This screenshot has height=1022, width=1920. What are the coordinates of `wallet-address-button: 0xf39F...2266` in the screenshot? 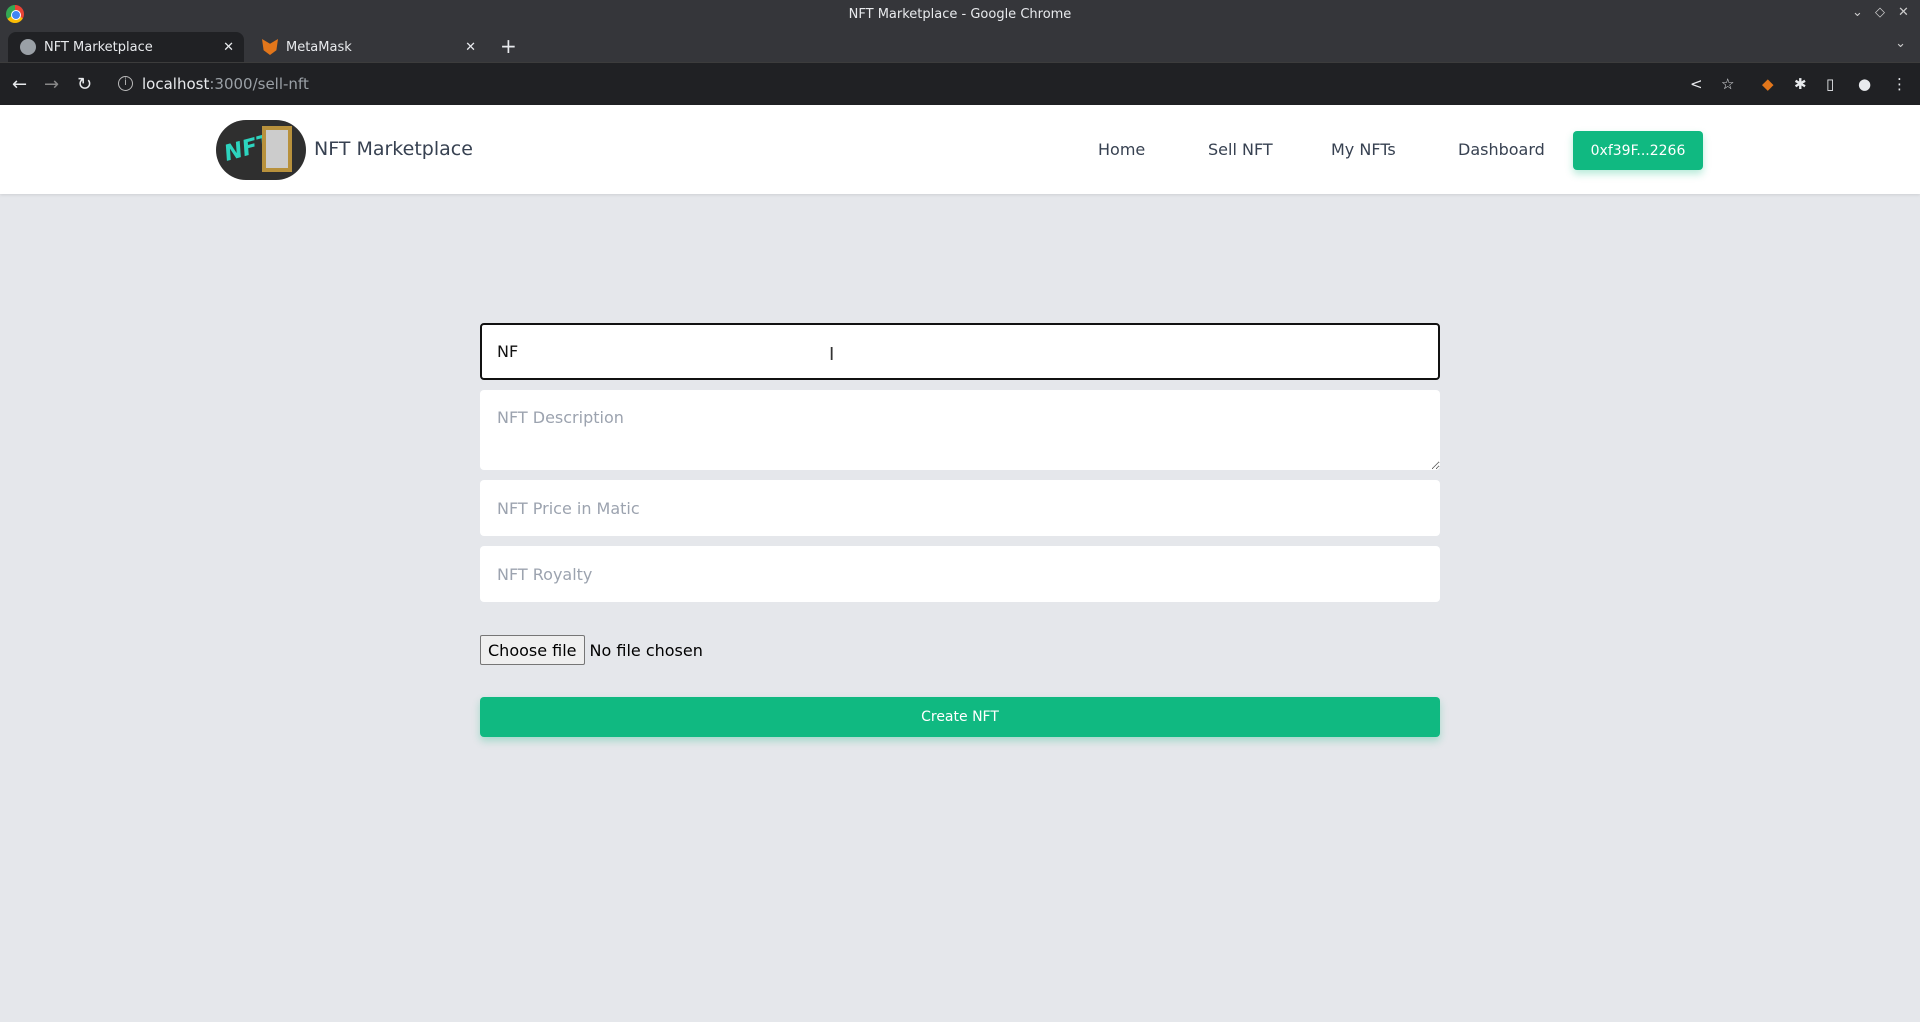 It's located at (1638, 150).